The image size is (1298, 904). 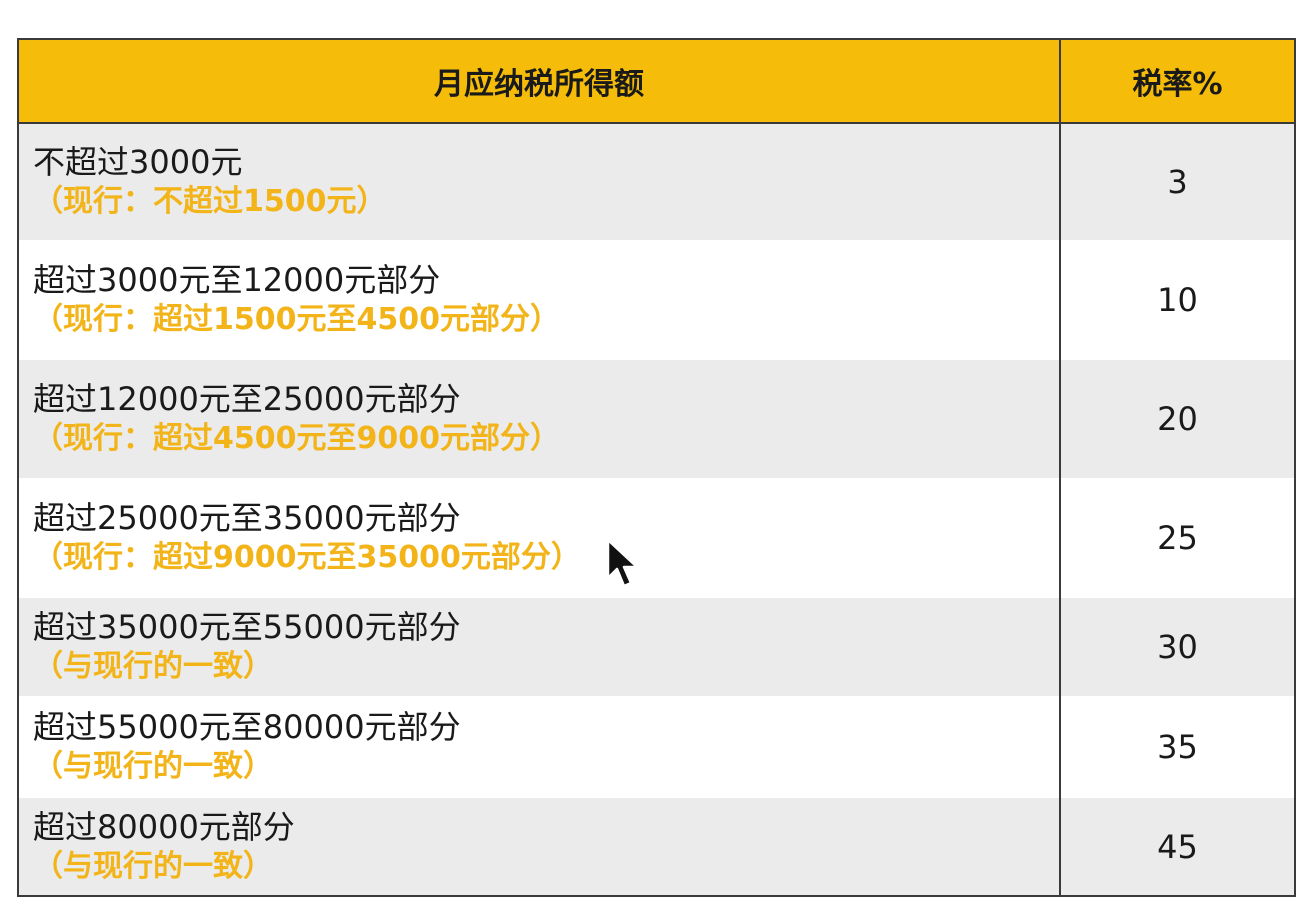 I want to click on mouse-pointer-icon, so click(x=622, y=563).